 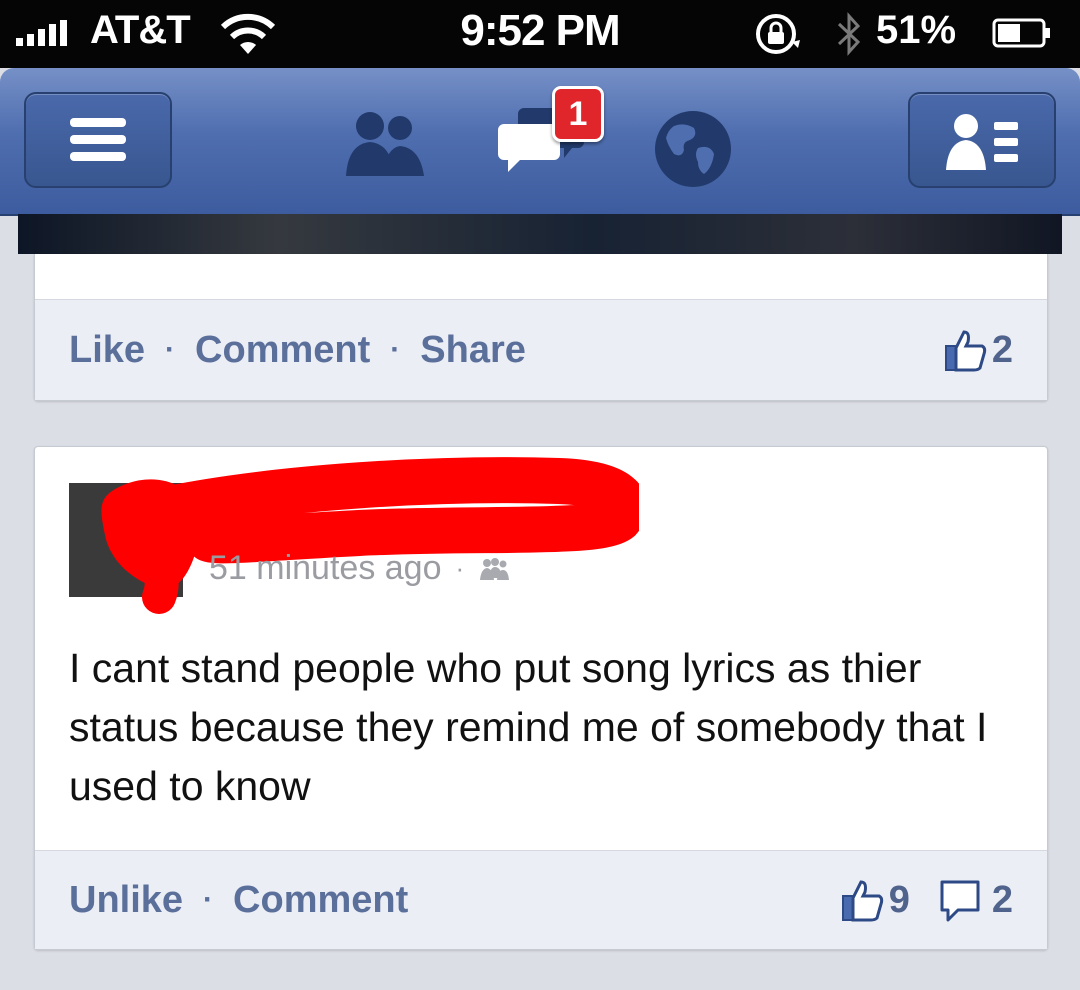 What do you see at coordinates (126, 900) in the screenshot?
I see `unlike-link: Unlike` at bounding box center [126, 900].